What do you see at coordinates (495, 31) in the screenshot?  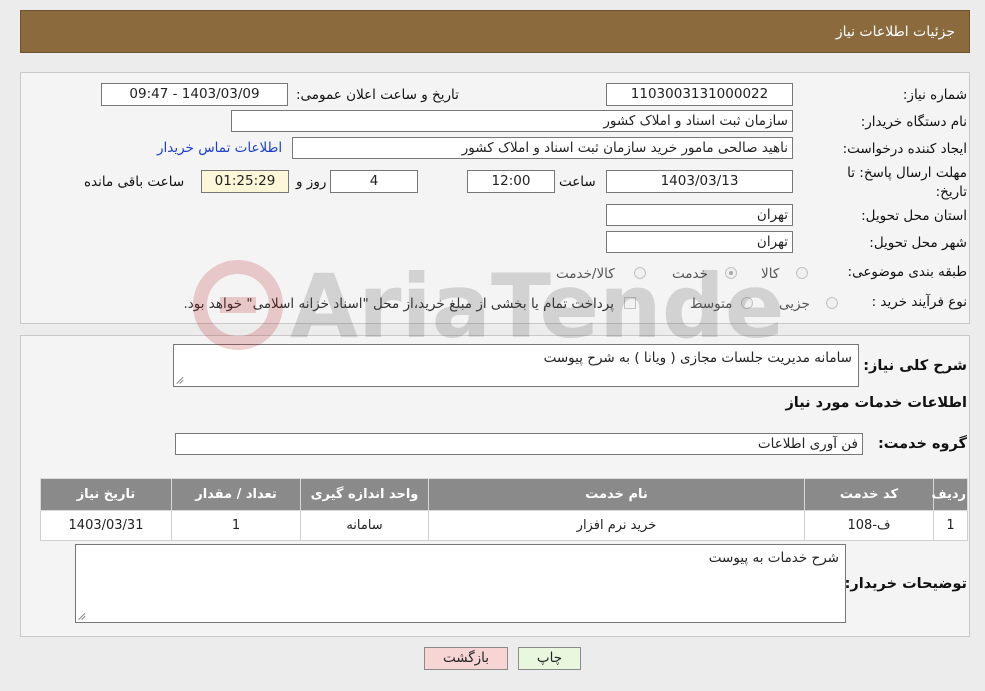 I see `page-header: جزئیات اطلاعات نیاز` at bounding box center [495, 31].